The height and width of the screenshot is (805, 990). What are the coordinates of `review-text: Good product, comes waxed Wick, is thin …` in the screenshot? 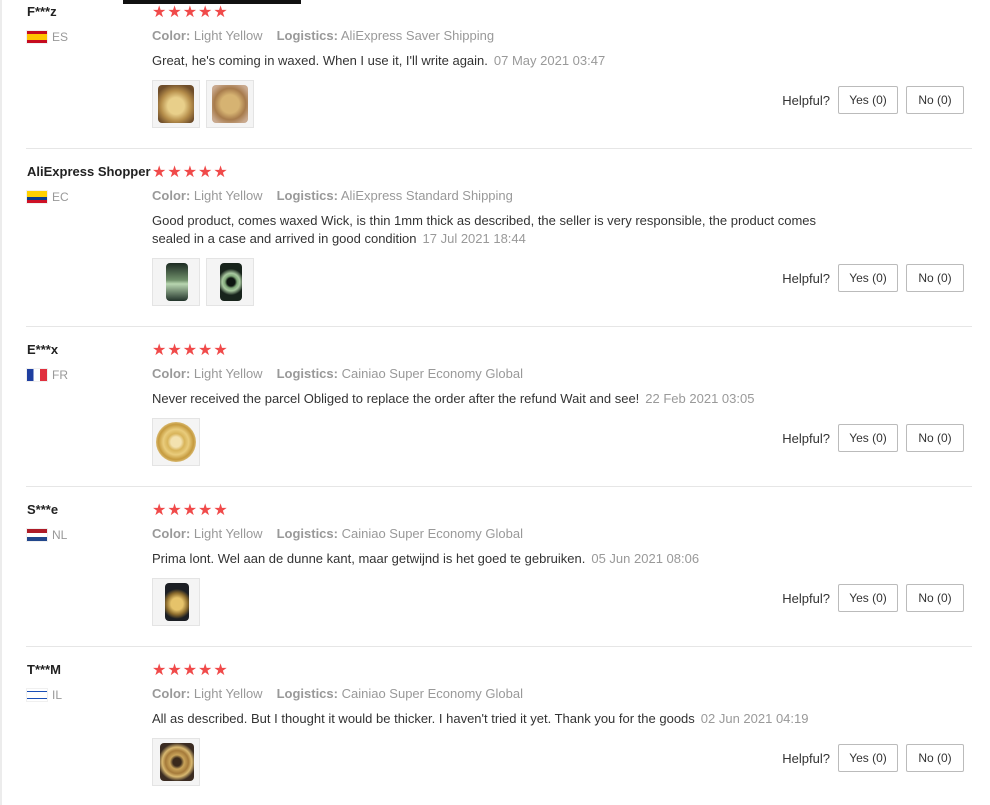 It's located at (502, 230).